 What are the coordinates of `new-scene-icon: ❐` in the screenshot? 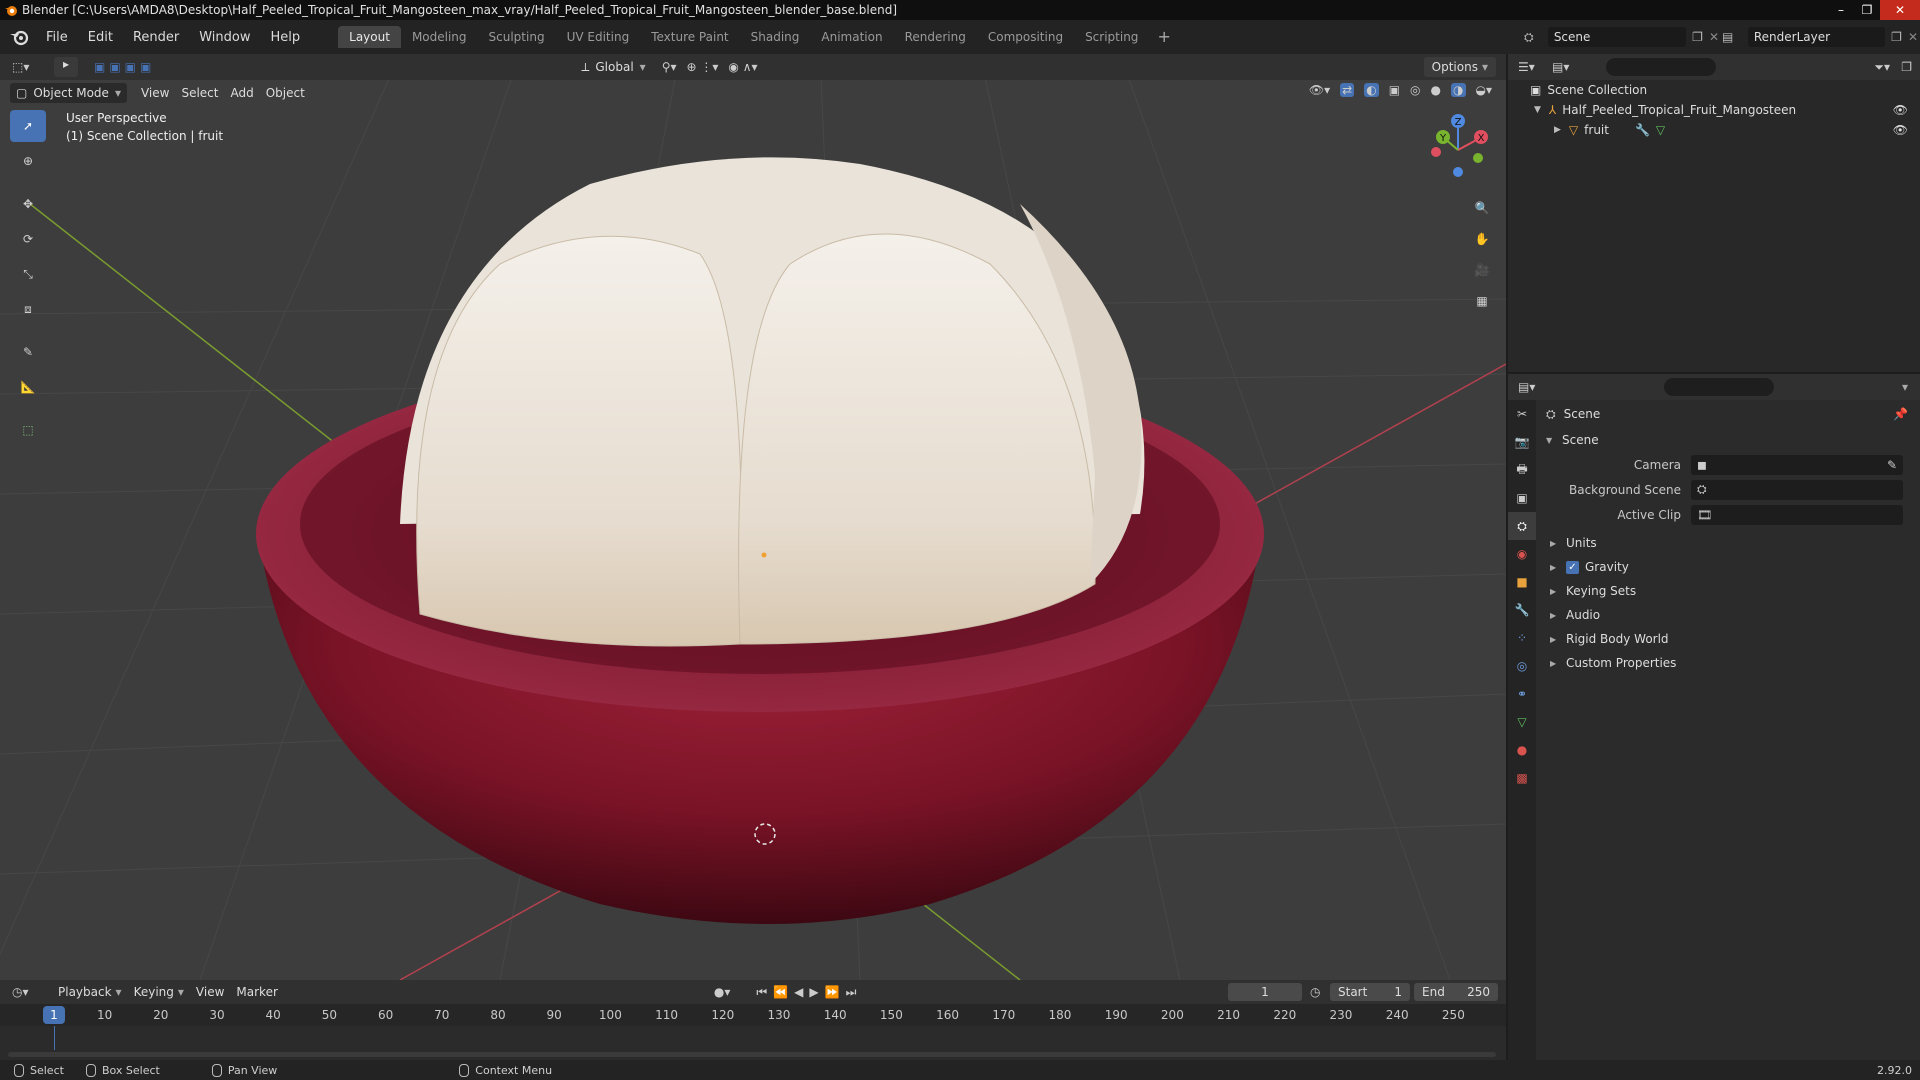 It's located at (1697, 37).